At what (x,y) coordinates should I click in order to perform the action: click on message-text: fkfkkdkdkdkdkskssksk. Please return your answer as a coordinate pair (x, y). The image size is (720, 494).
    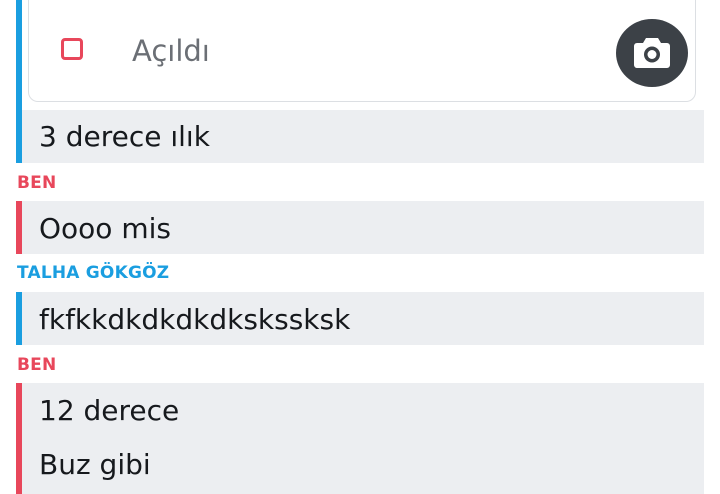
    Looking at the image, I should click on (195, 319).